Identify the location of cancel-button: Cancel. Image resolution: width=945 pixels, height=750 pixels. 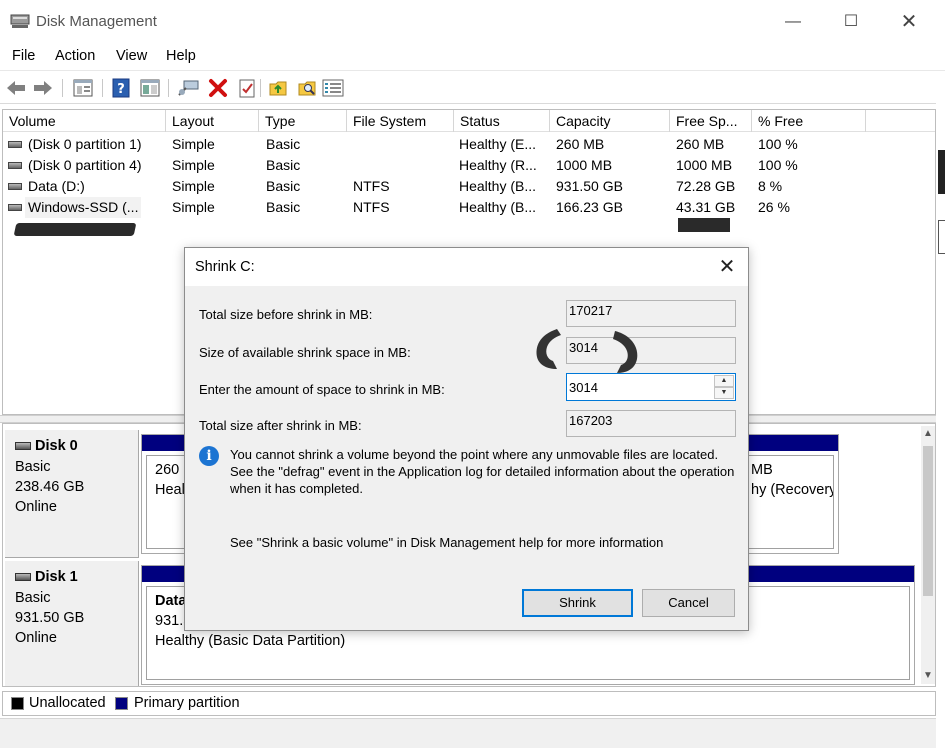
(688, 603).